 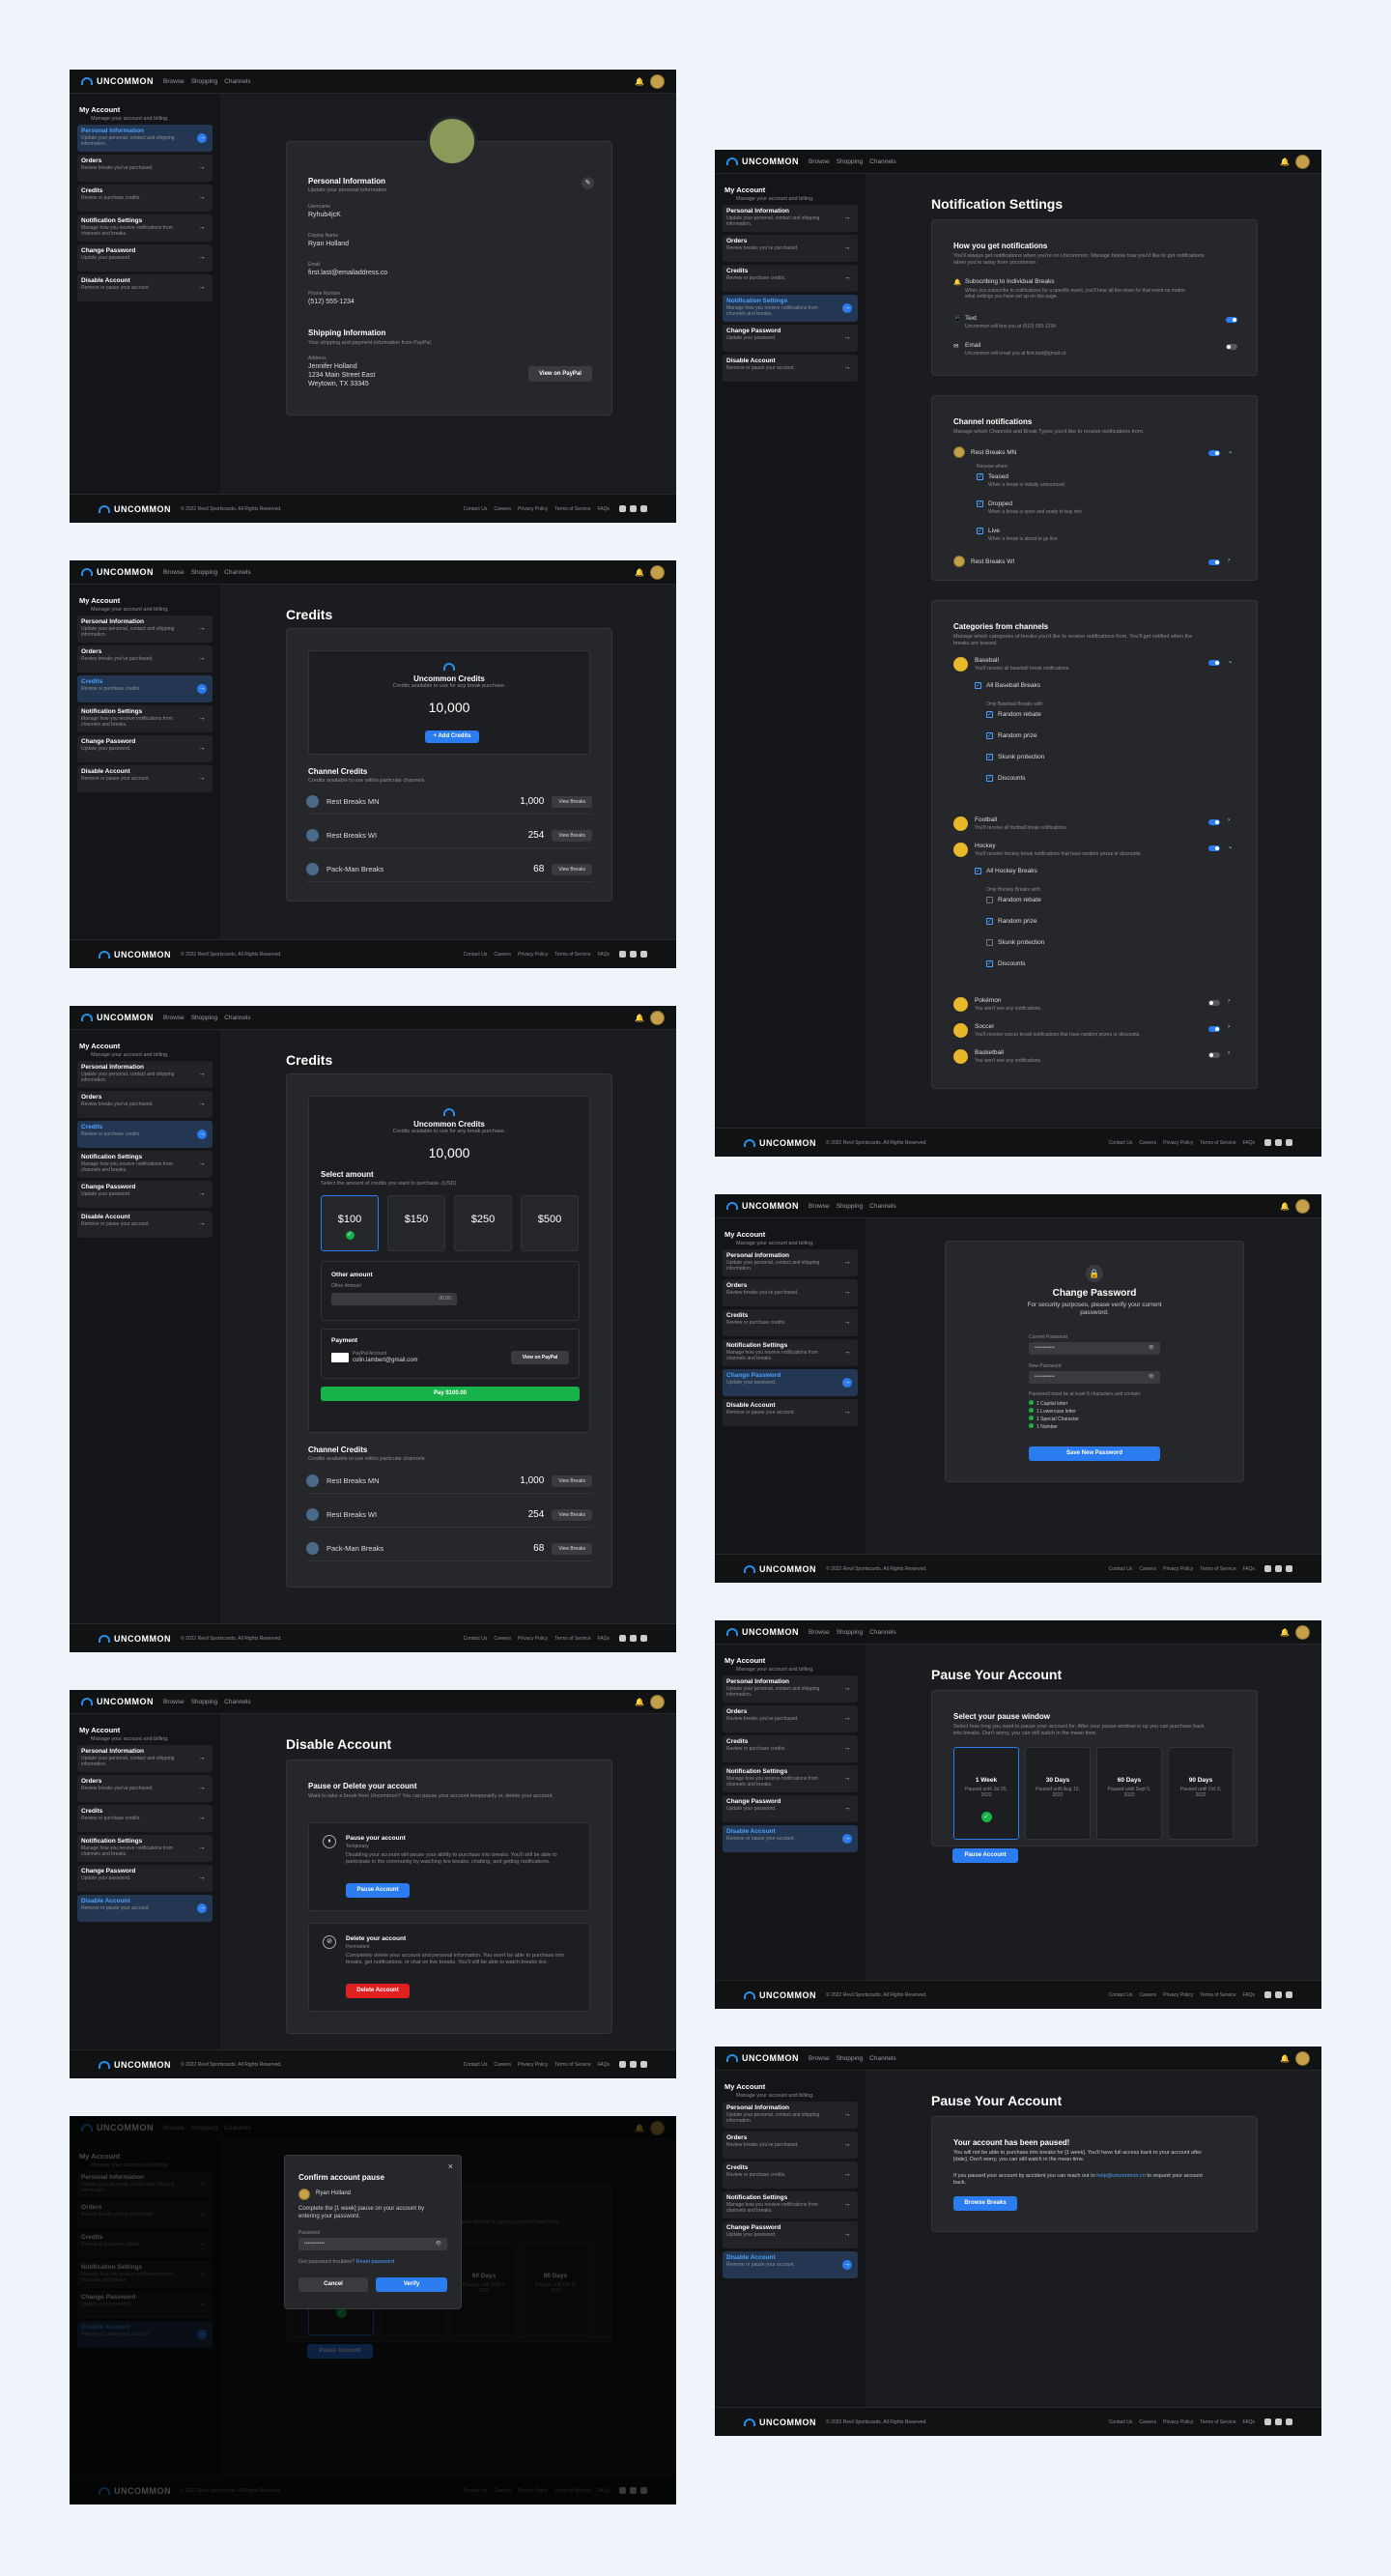 I want to click on current-password-input: •••••••••••• 👁, so click(x=1095, y=1349).